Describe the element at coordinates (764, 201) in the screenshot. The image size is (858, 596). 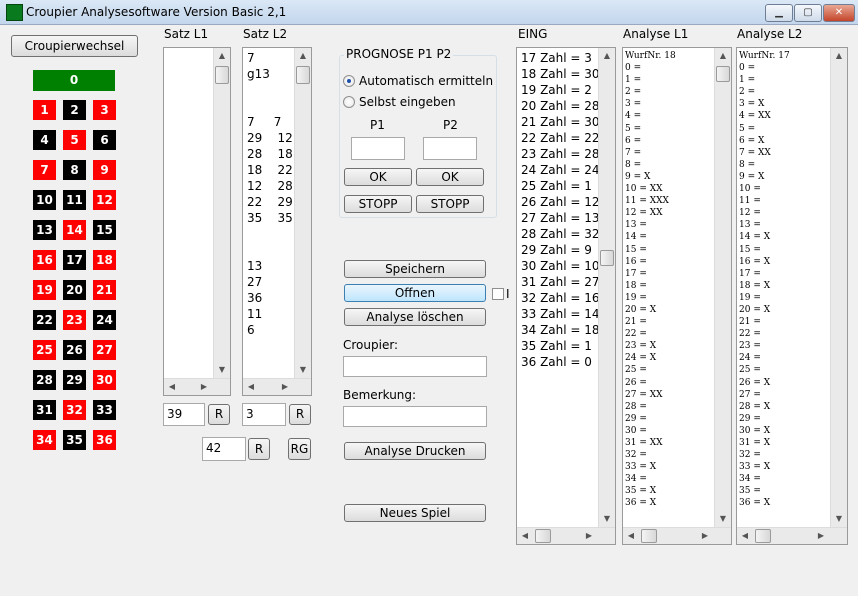
I see `list-item: 11 =` at that location.